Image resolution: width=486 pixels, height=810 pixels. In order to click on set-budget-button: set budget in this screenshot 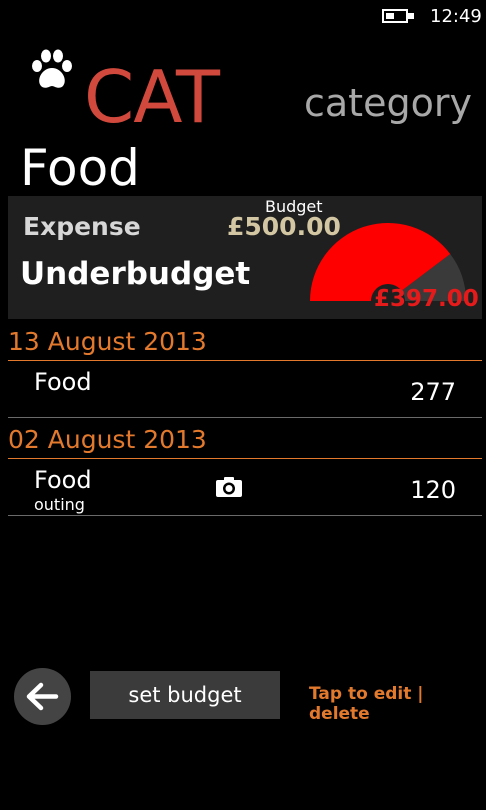, I will do `click(185, 695)`.